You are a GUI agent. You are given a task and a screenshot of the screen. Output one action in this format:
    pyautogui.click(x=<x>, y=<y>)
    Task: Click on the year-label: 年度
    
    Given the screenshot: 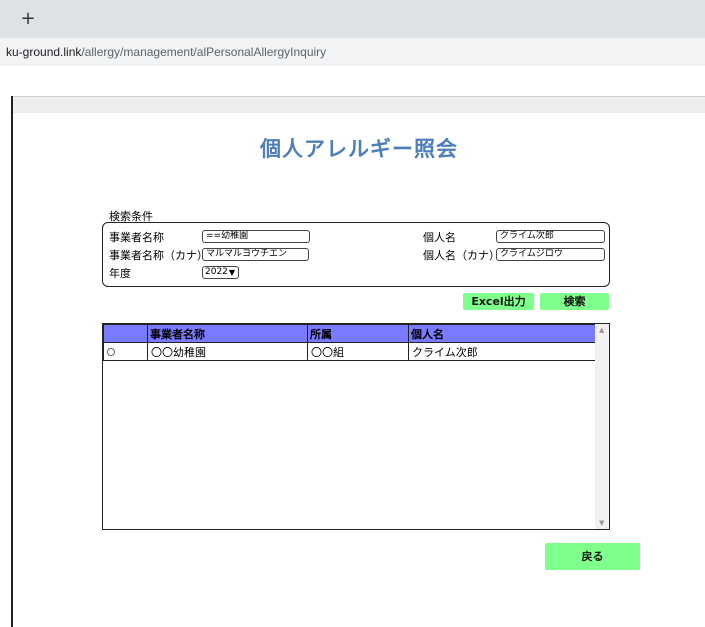 What is the action you would take?
    pyautogui.click(x=120, y=273)
    